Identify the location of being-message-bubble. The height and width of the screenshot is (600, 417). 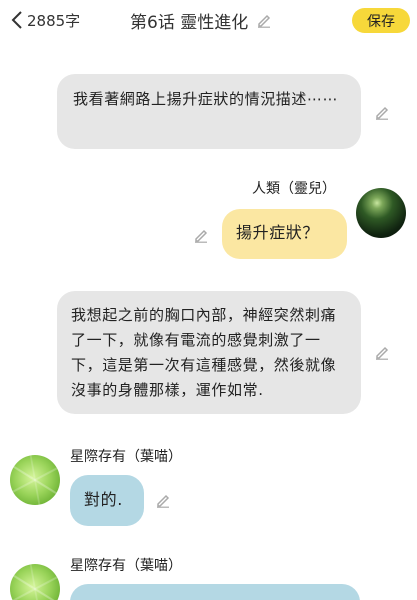
(215, 592).